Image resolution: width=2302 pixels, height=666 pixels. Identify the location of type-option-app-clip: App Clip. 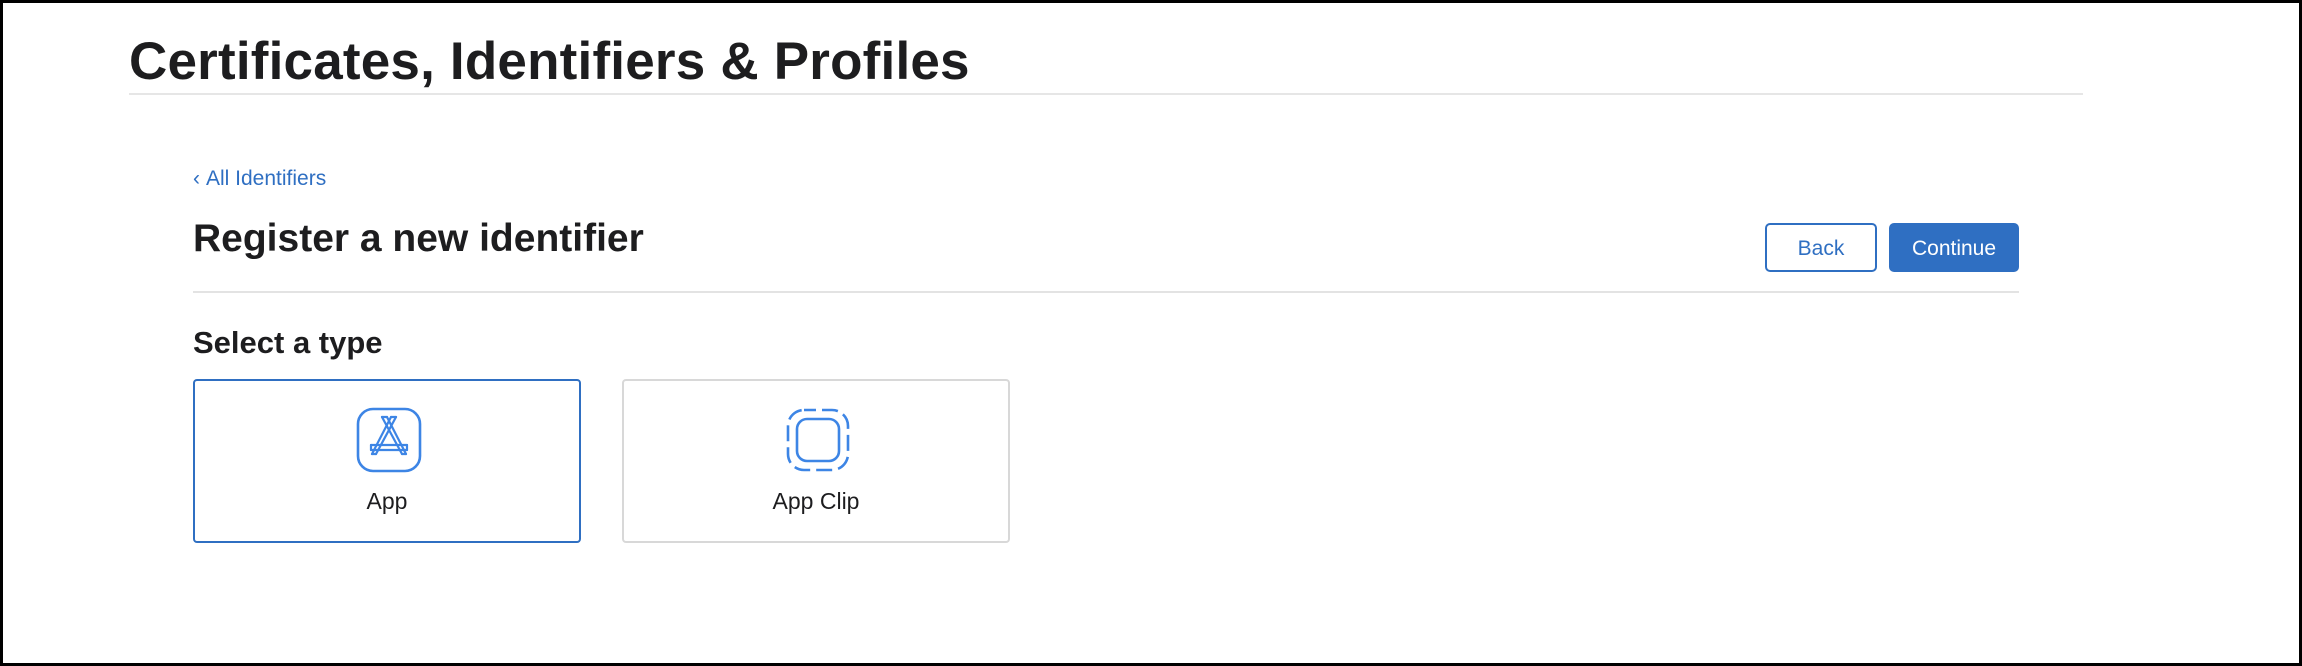
(816, 461).